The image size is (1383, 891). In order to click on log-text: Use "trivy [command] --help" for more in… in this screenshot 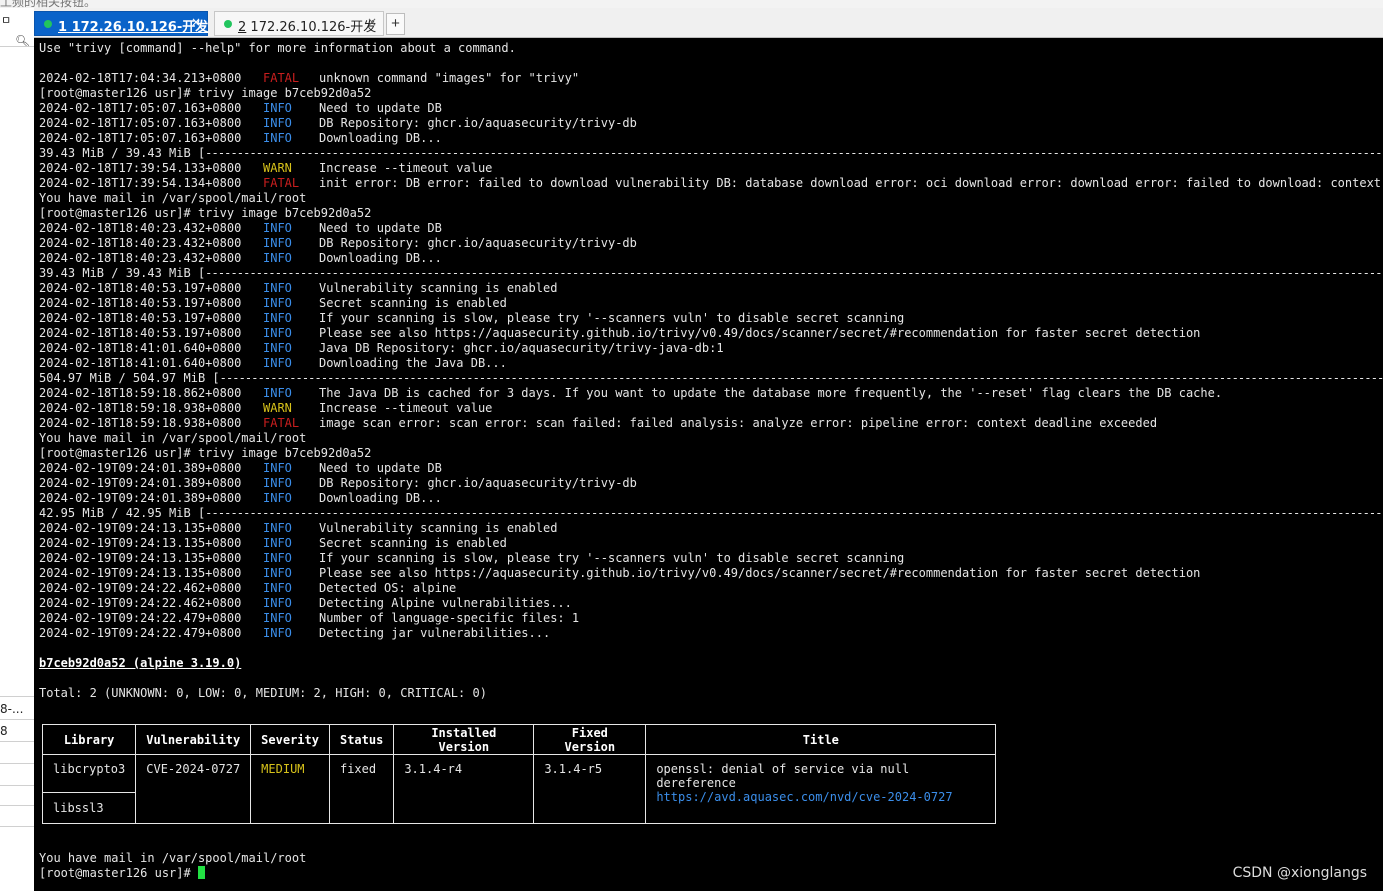, I will do `click(277, 48)`.